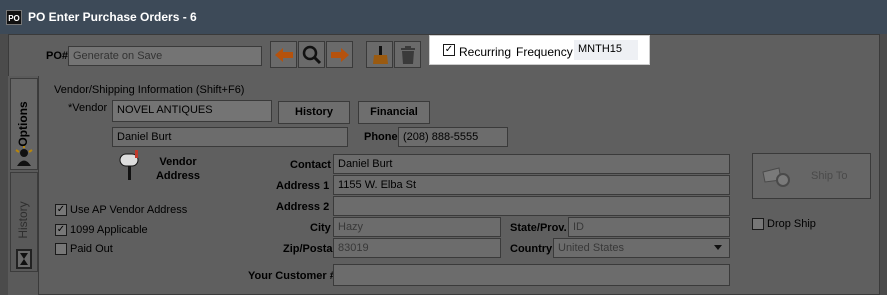 This screenshot has height=295, width=887. Describe the element at coordinates (758, 224) in the screenshot. I see `drop-ship-checkbox` at that location.